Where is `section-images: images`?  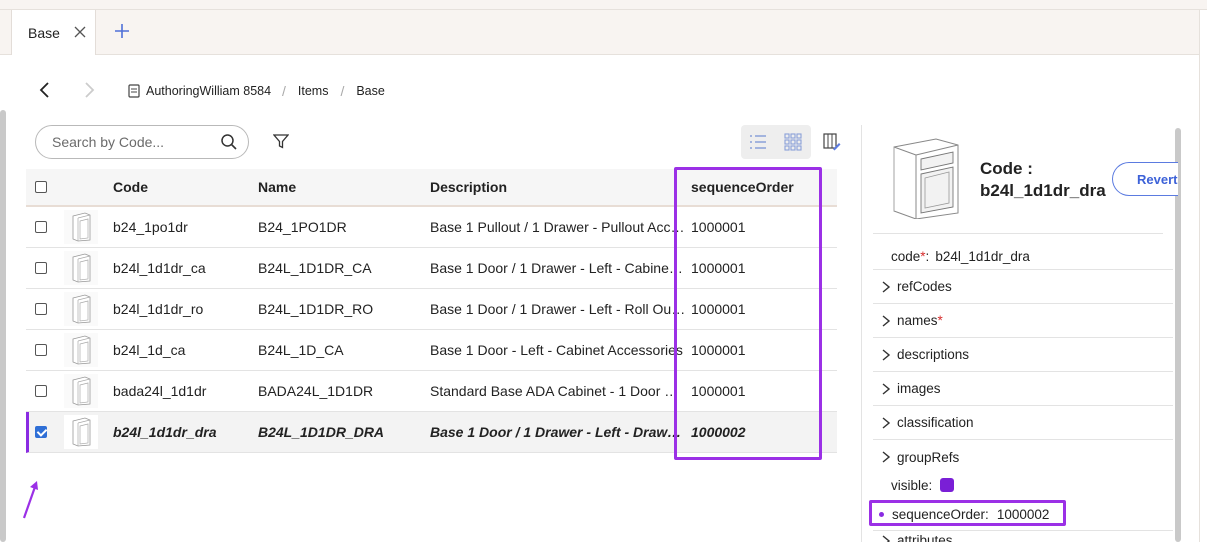
section-images: images is located at coordinates (1023, 389).